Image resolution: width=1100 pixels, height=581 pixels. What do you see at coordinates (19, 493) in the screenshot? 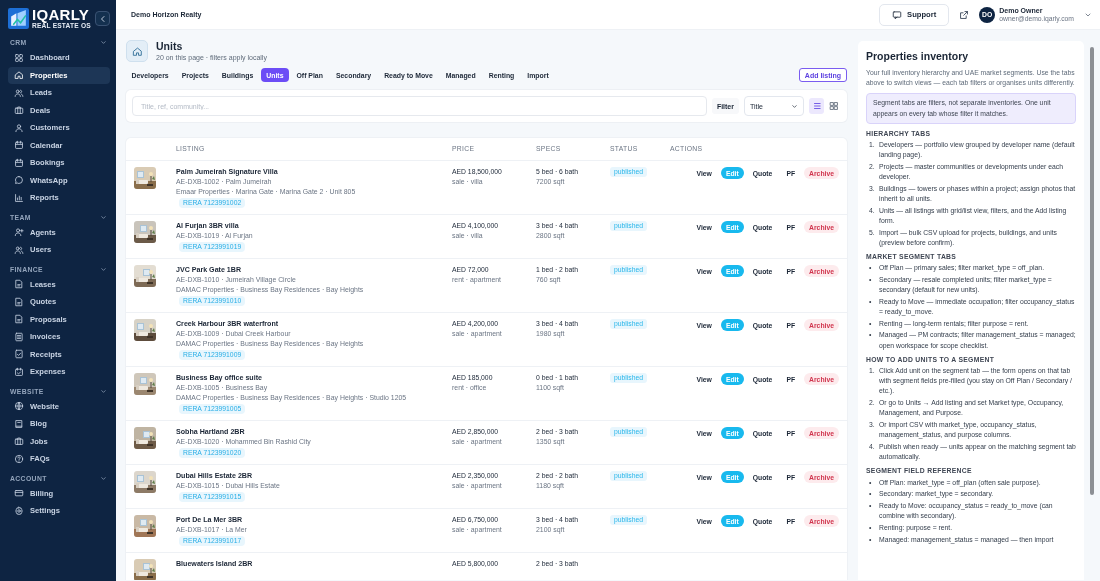
I see `credit-card-icon` at bounding box center [19, 493].